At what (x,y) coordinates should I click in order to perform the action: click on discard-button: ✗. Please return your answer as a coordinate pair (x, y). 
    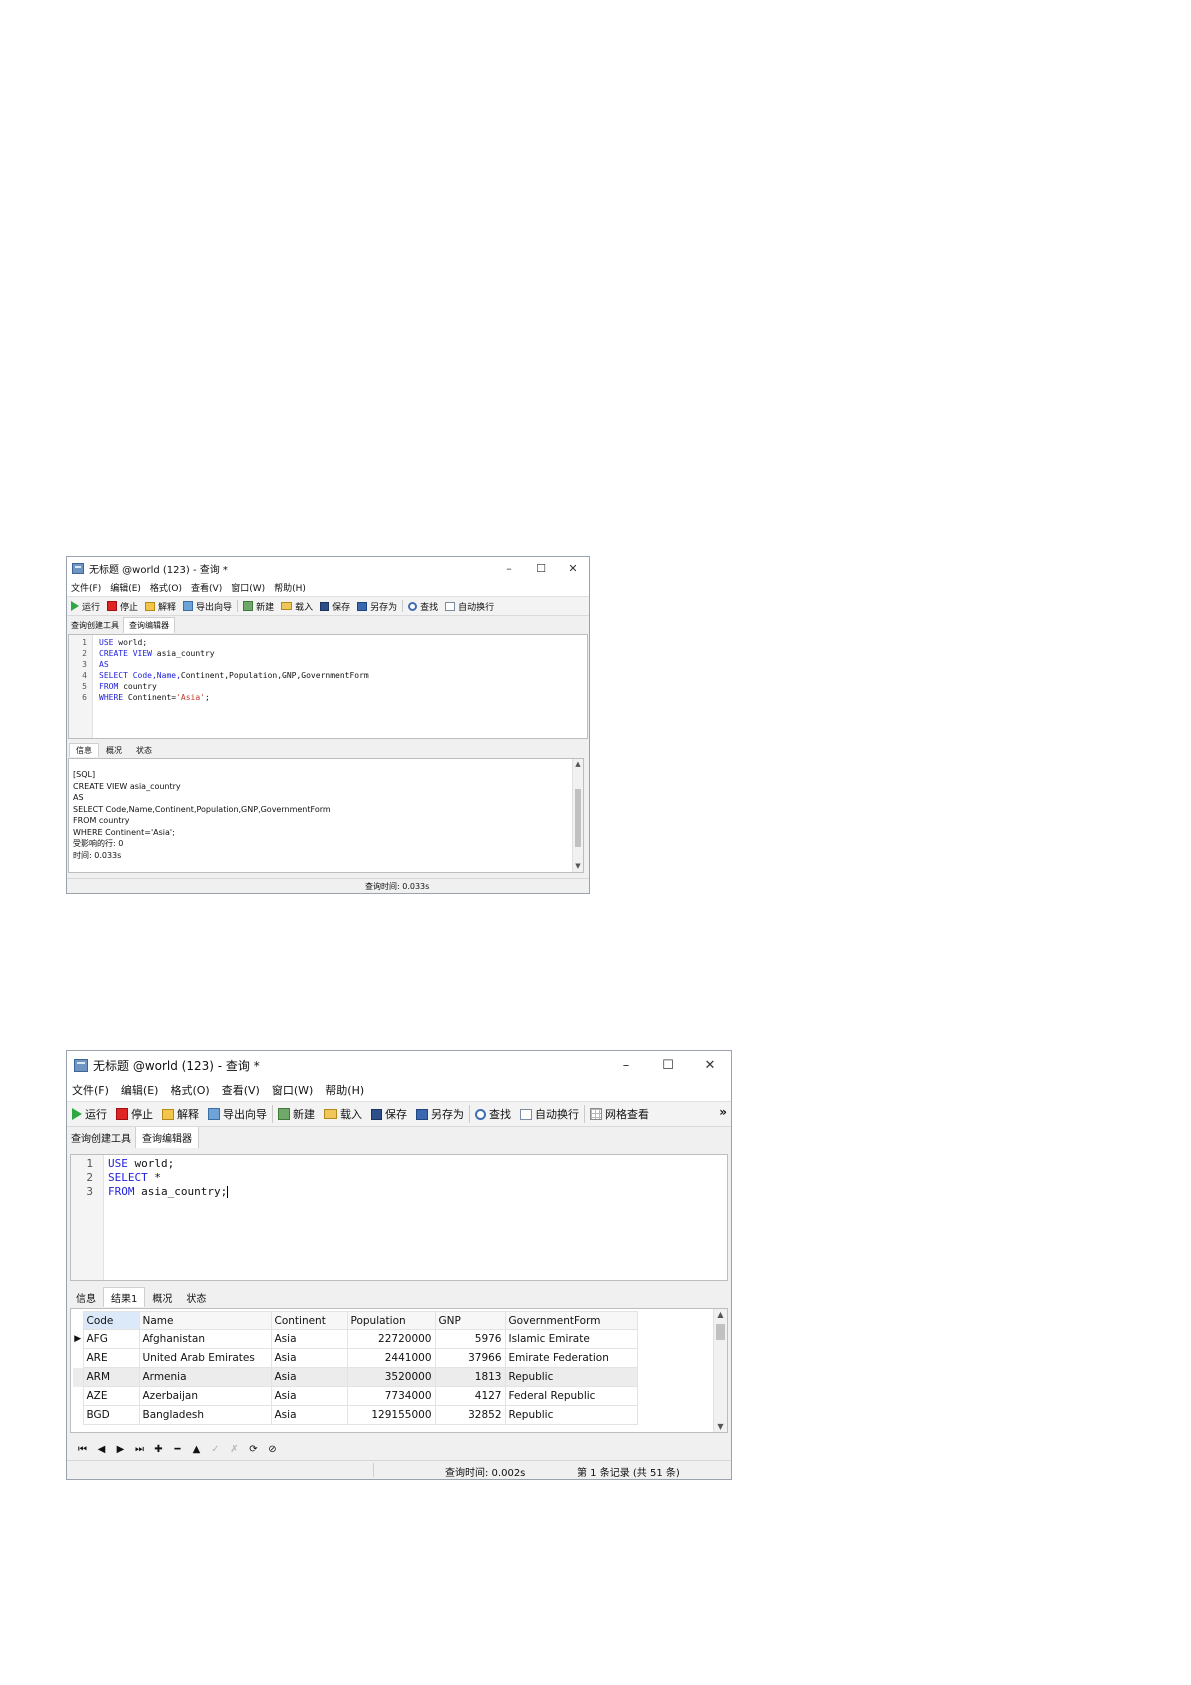
    Looking at the image, I should click on (234, 1449).